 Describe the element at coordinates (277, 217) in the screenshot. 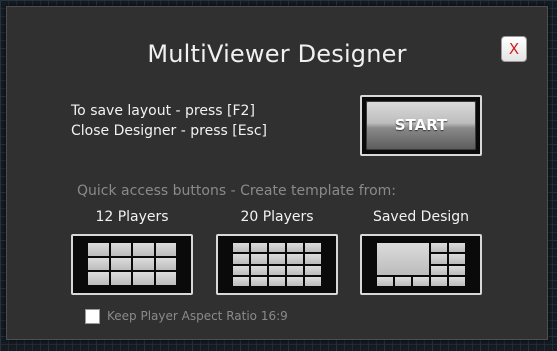

I see `template-20-players-label: 20 Players` at that location.